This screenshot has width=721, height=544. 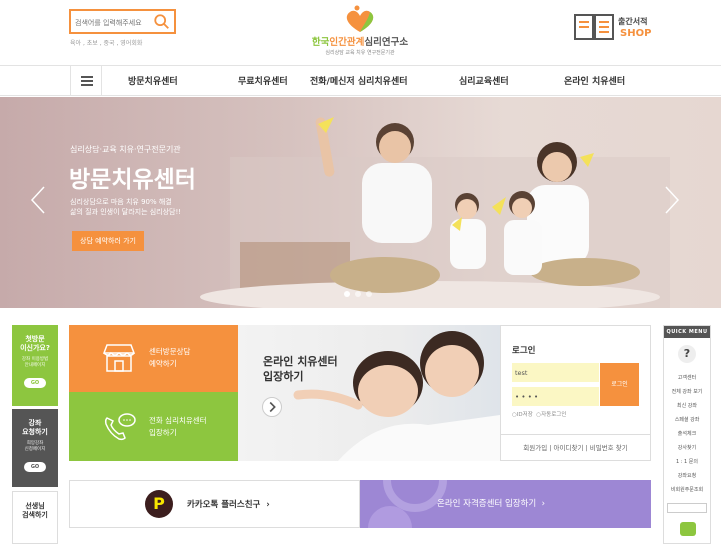 What do you see at coordinates (619, 384) in the screenshot?
I see `login-button: 로그인` at bounding box center [619, 384].